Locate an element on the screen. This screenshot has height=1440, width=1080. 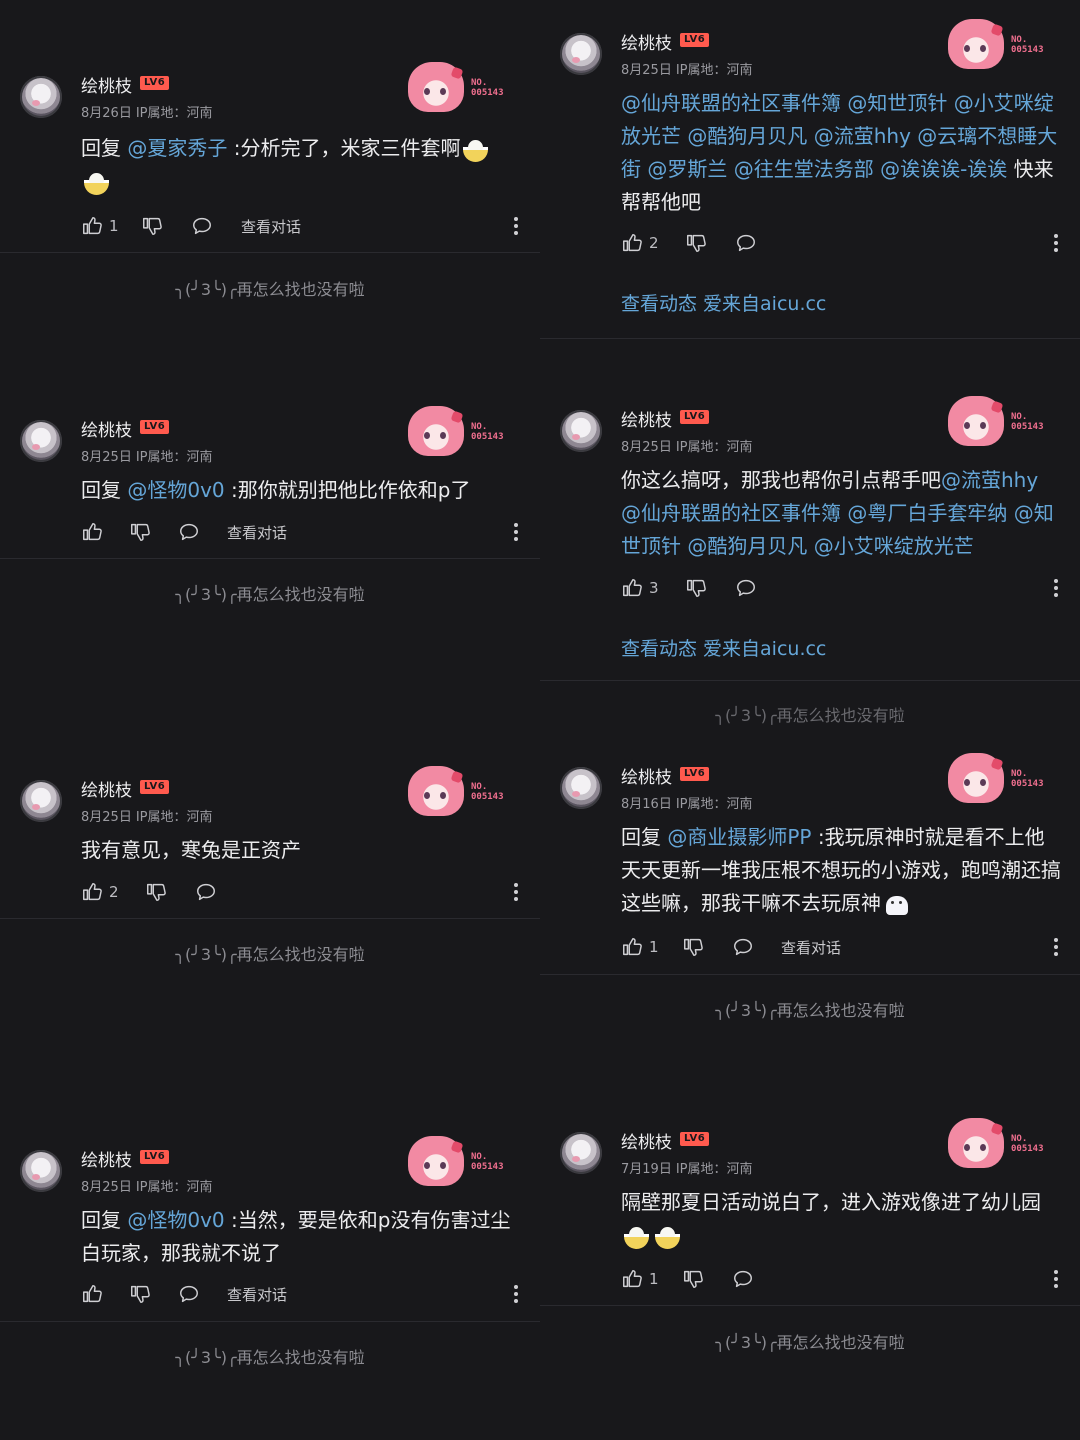
comment-actions: 1 查看对话 is located at coordinates (301, 226).